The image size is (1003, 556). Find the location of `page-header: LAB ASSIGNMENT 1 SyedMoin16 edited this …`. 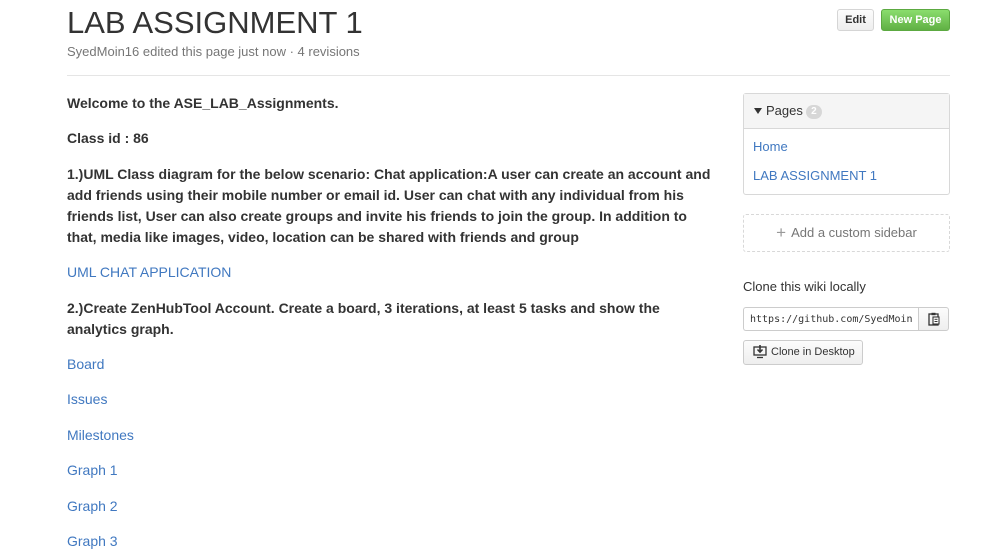

page-header: LAB ASSIGNMENT 1 SyedMoin16 edited this … is located at coordinates (508, 38).